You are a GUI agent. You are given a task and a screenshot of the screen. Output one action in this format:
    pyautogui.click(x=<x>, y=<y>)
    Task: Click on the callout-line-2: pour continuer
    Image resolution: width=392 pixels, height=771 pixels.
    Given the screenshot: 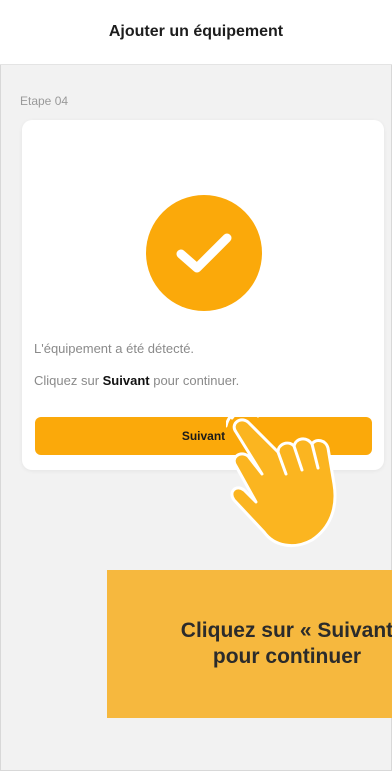 What is the action you would take?
    pyautogui.click(x=287, y=656)
    